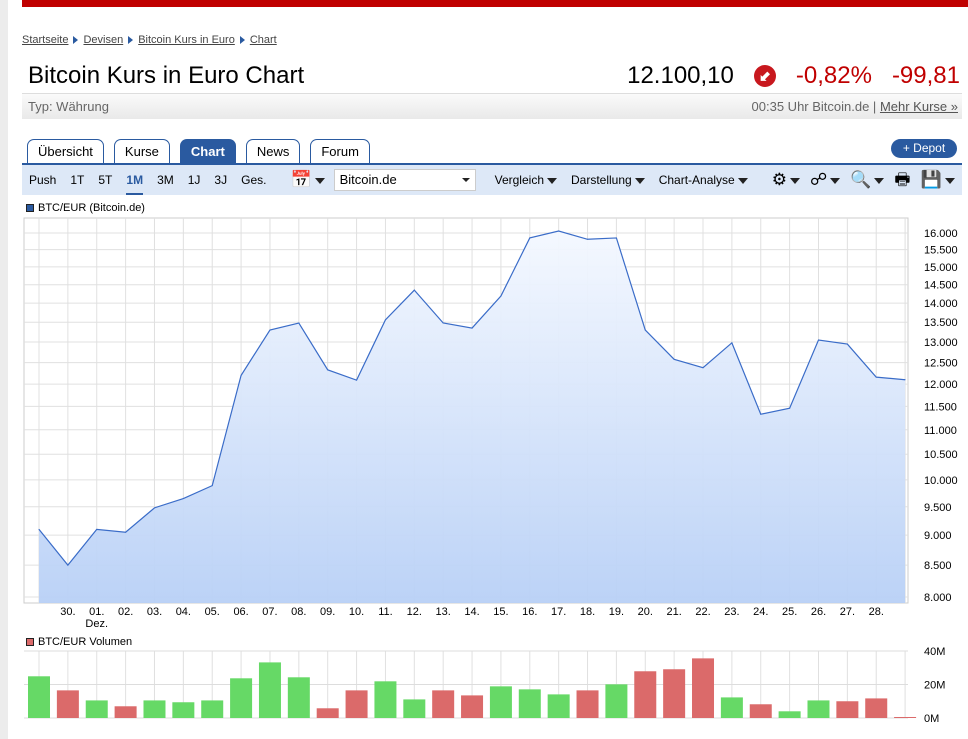 The image size is (968, 739). What do you see at coordinates (876, 612) in the screenshot?
I see `x-tick-label: 28.` at bounding box center [876, 612].